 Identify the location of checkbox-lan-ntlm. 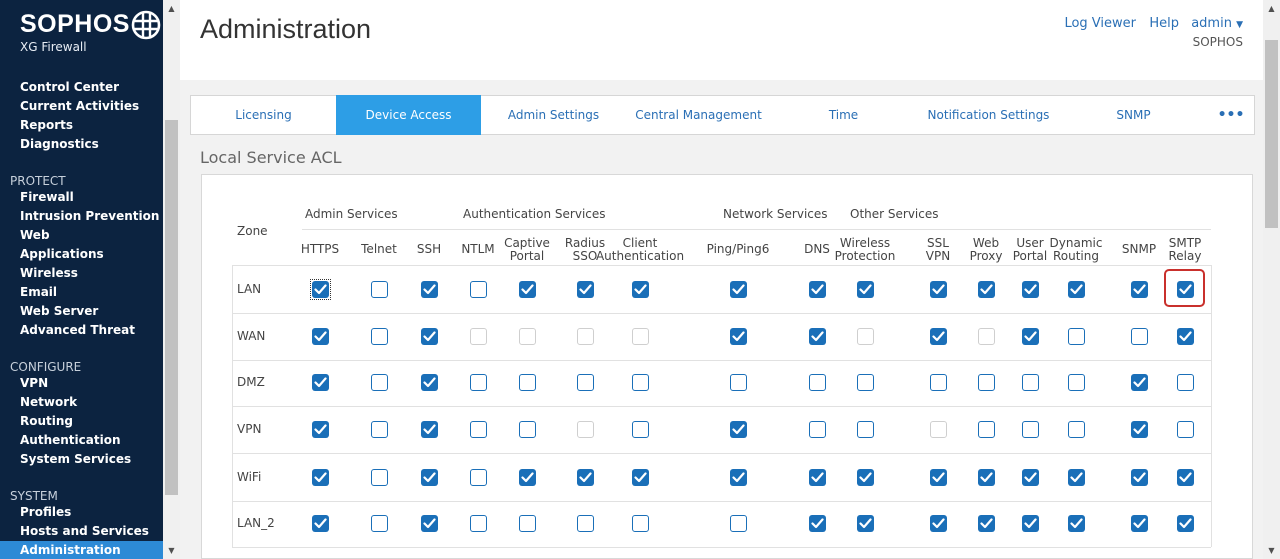
(478, 289).